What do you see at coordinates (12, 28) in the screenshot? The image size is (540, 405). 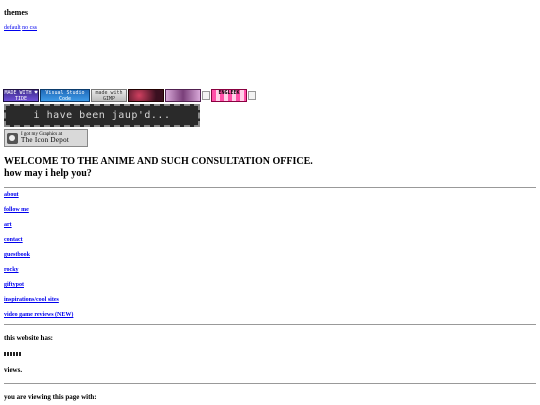 I see `theme-default-link: default` at bounding box center [12, 28].